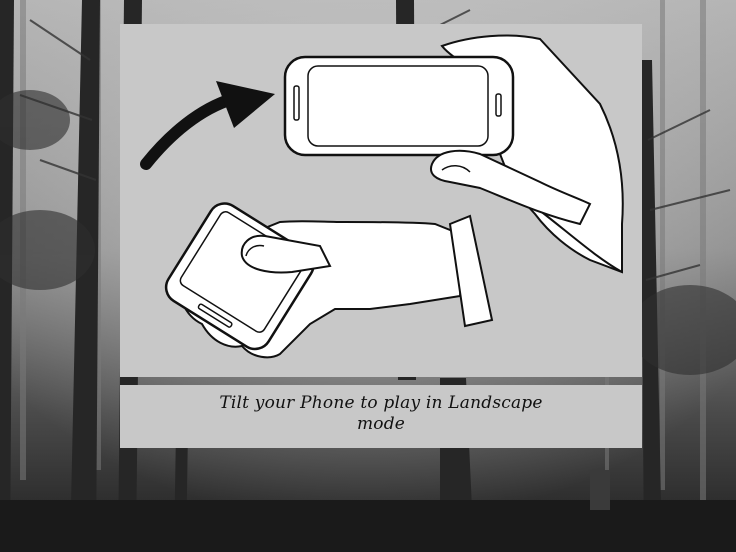  What do you see at coordinates (207, 125) in the screenshot?
I see `rotate-arrow-icon` at bounding box center [207, 125].